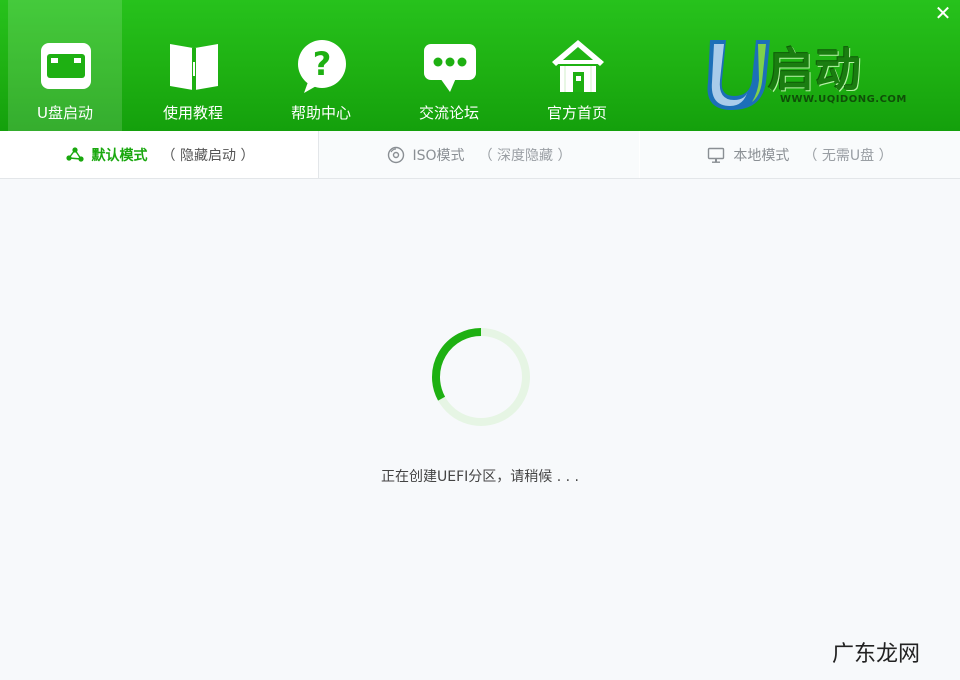 The height and width of the screenshot is (680, 960). I want to click on monitor-icon, so click(716, 155).